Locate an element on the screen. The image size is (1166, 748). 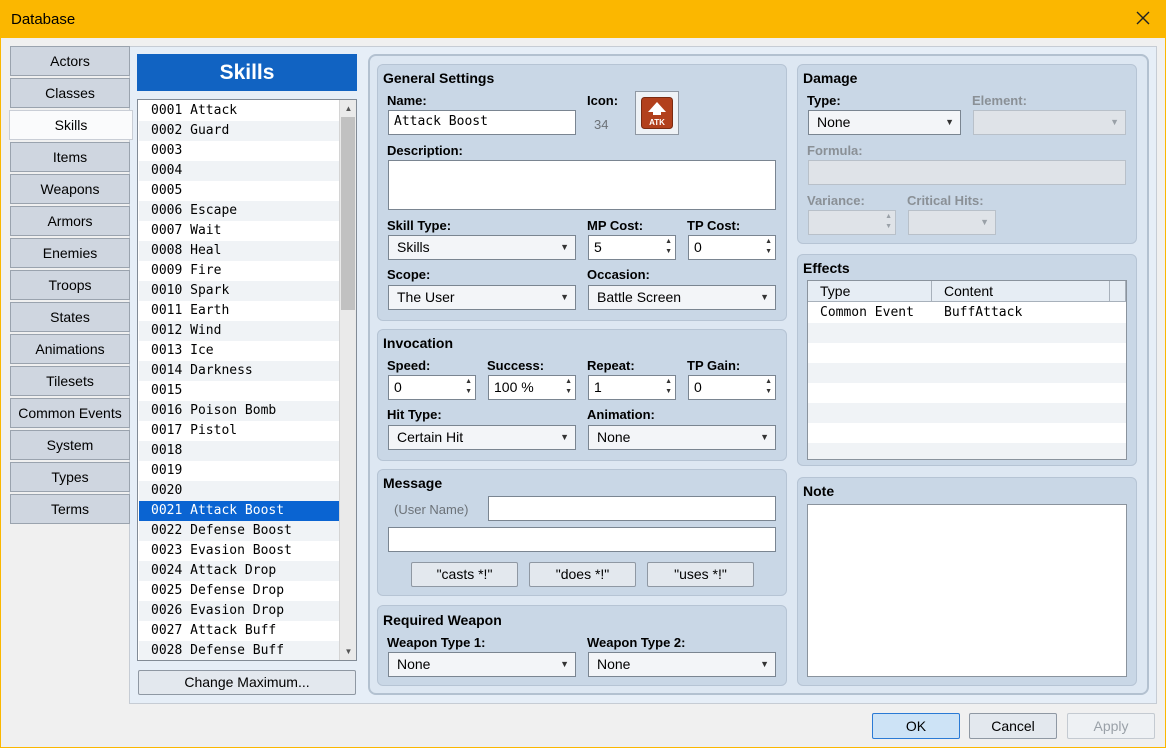
list-item: 0008 Heal is located at coordinates (239, 251).